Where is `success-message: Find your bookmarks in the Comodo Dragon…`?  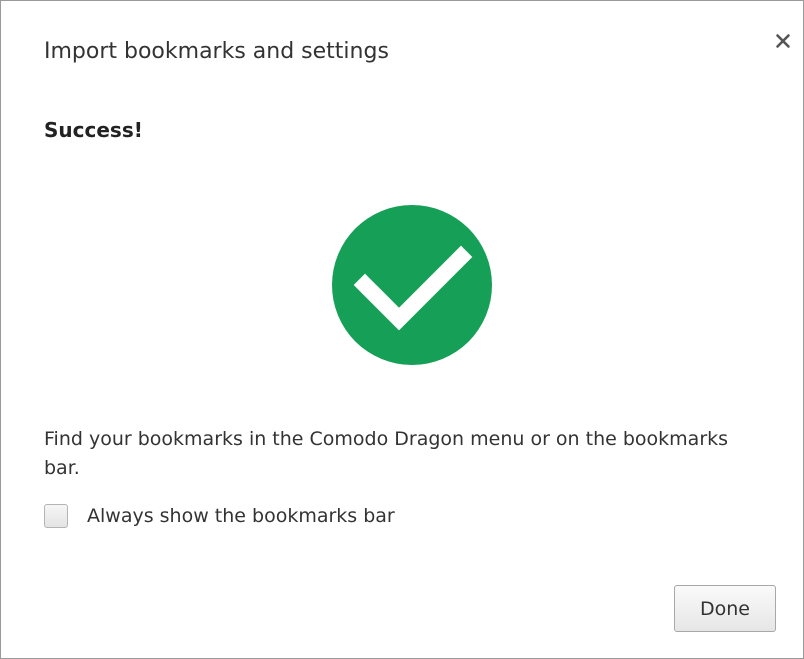 success-message: Find your bookmarks in the Comodo Dragon… is located at coordinates (386, 453).